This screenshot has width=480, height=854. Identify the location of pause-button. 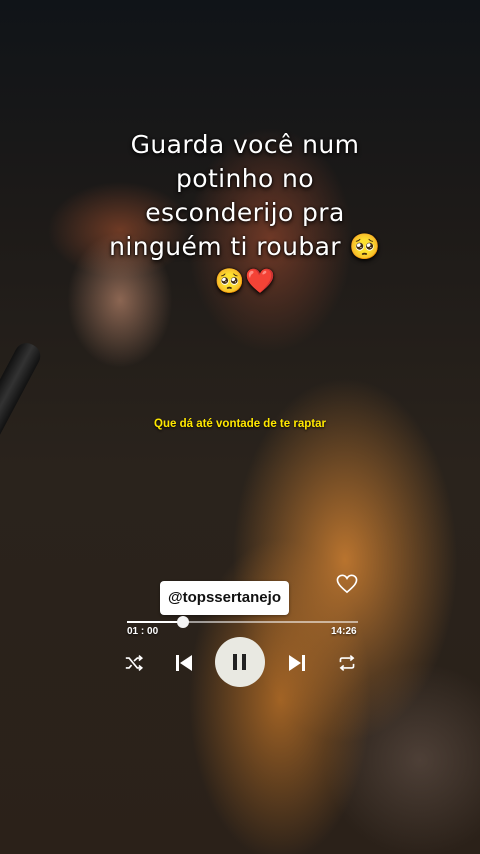
(240, 662).